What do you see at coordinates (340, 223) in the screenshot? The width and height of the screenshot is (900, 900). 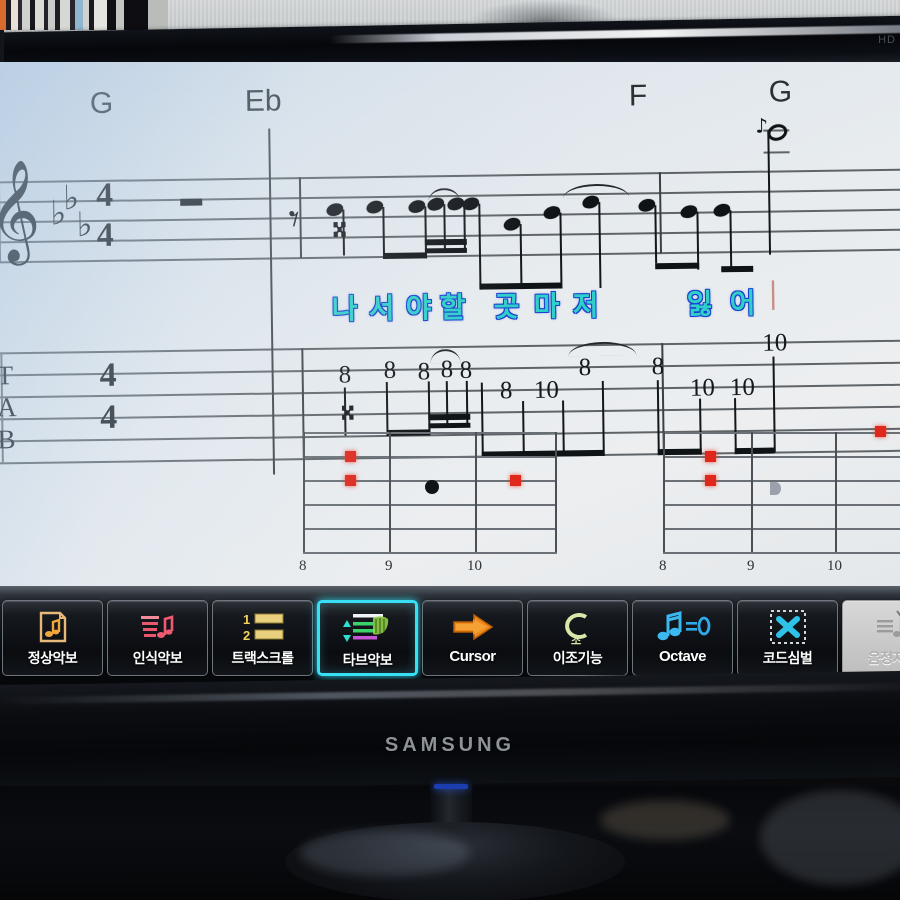 I see `eighth-flag-icon: 𝄪` at bounding box center [340, 223].